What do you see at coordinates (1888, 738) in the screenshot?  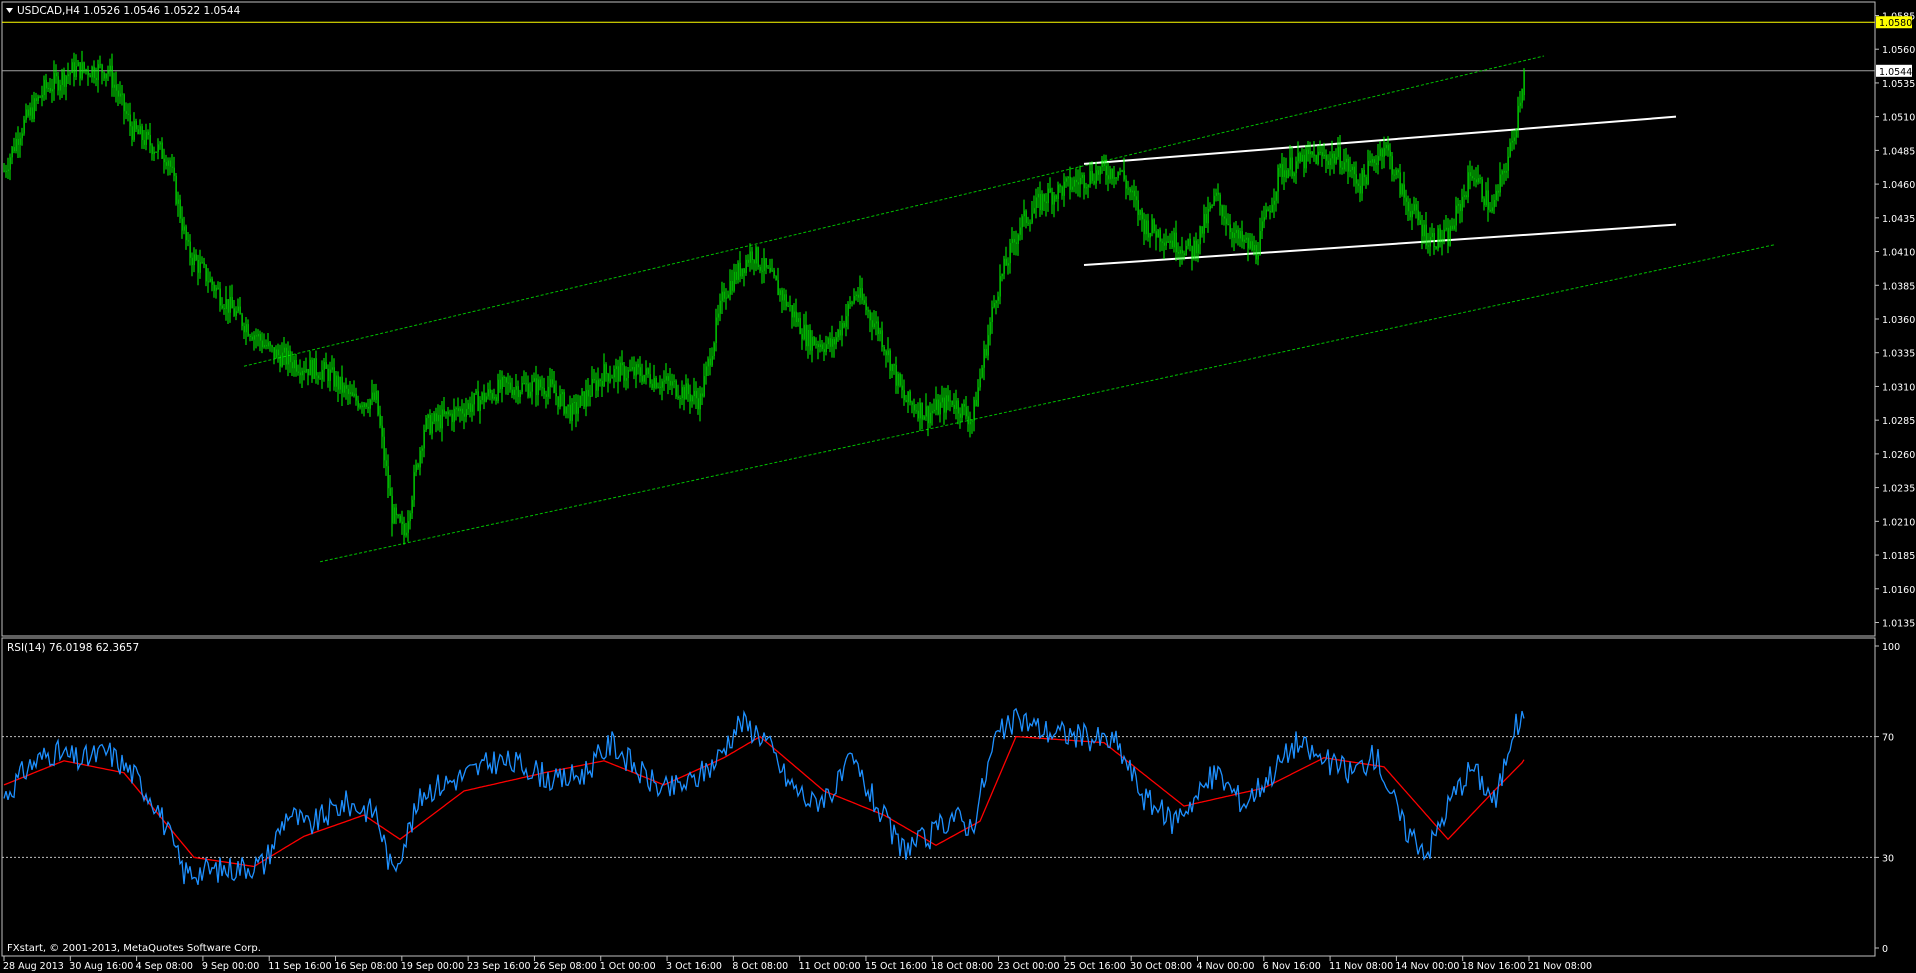 I see `rsi-tick-label: 70` at bounding box center [1888, 738].